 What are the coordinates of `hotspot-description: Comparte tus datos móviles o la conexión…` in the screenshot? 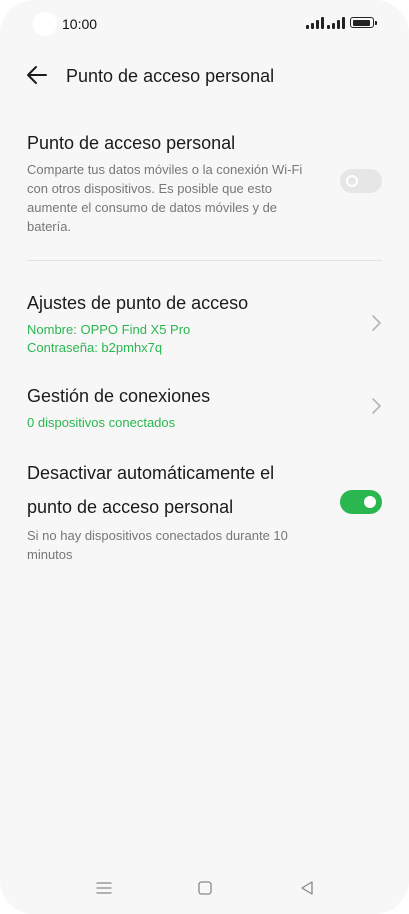 It's located at (165, 198).